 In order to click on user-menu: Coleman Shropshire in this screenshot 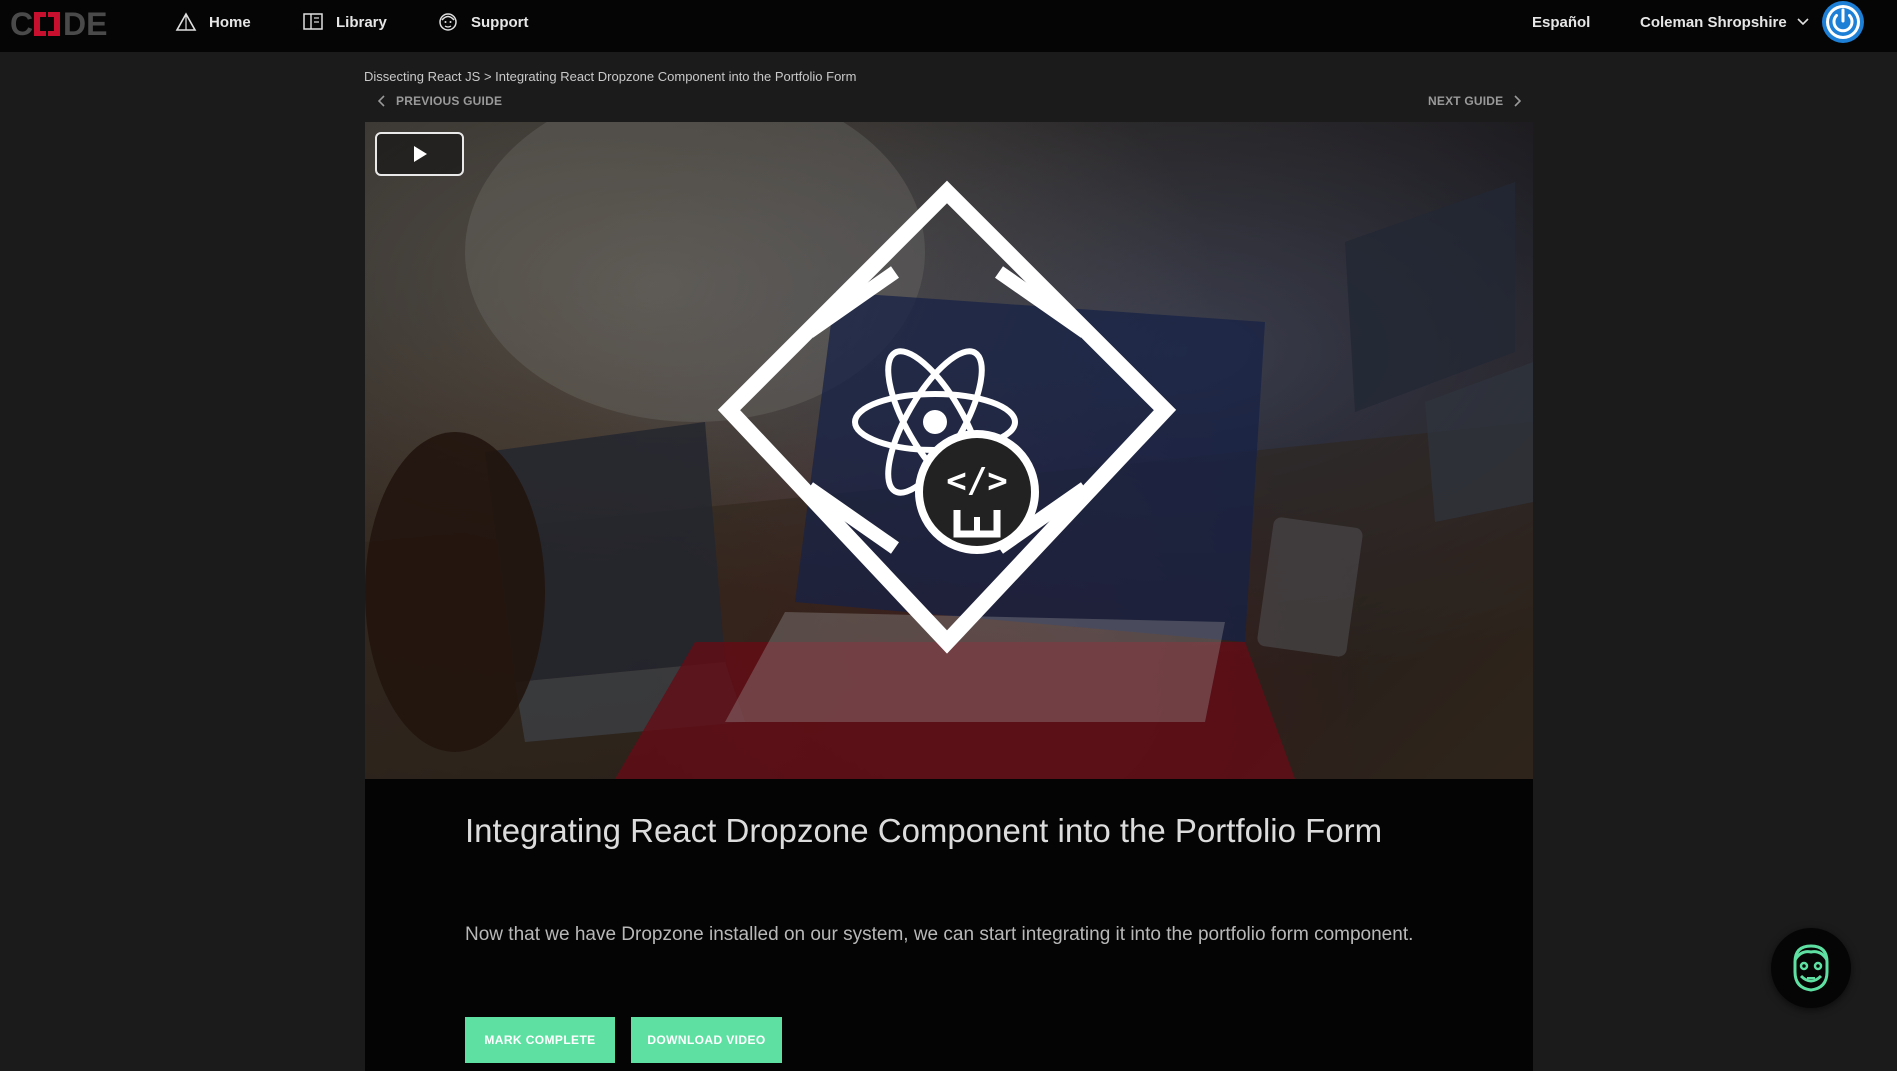, I will do `click(1724, 22)`.